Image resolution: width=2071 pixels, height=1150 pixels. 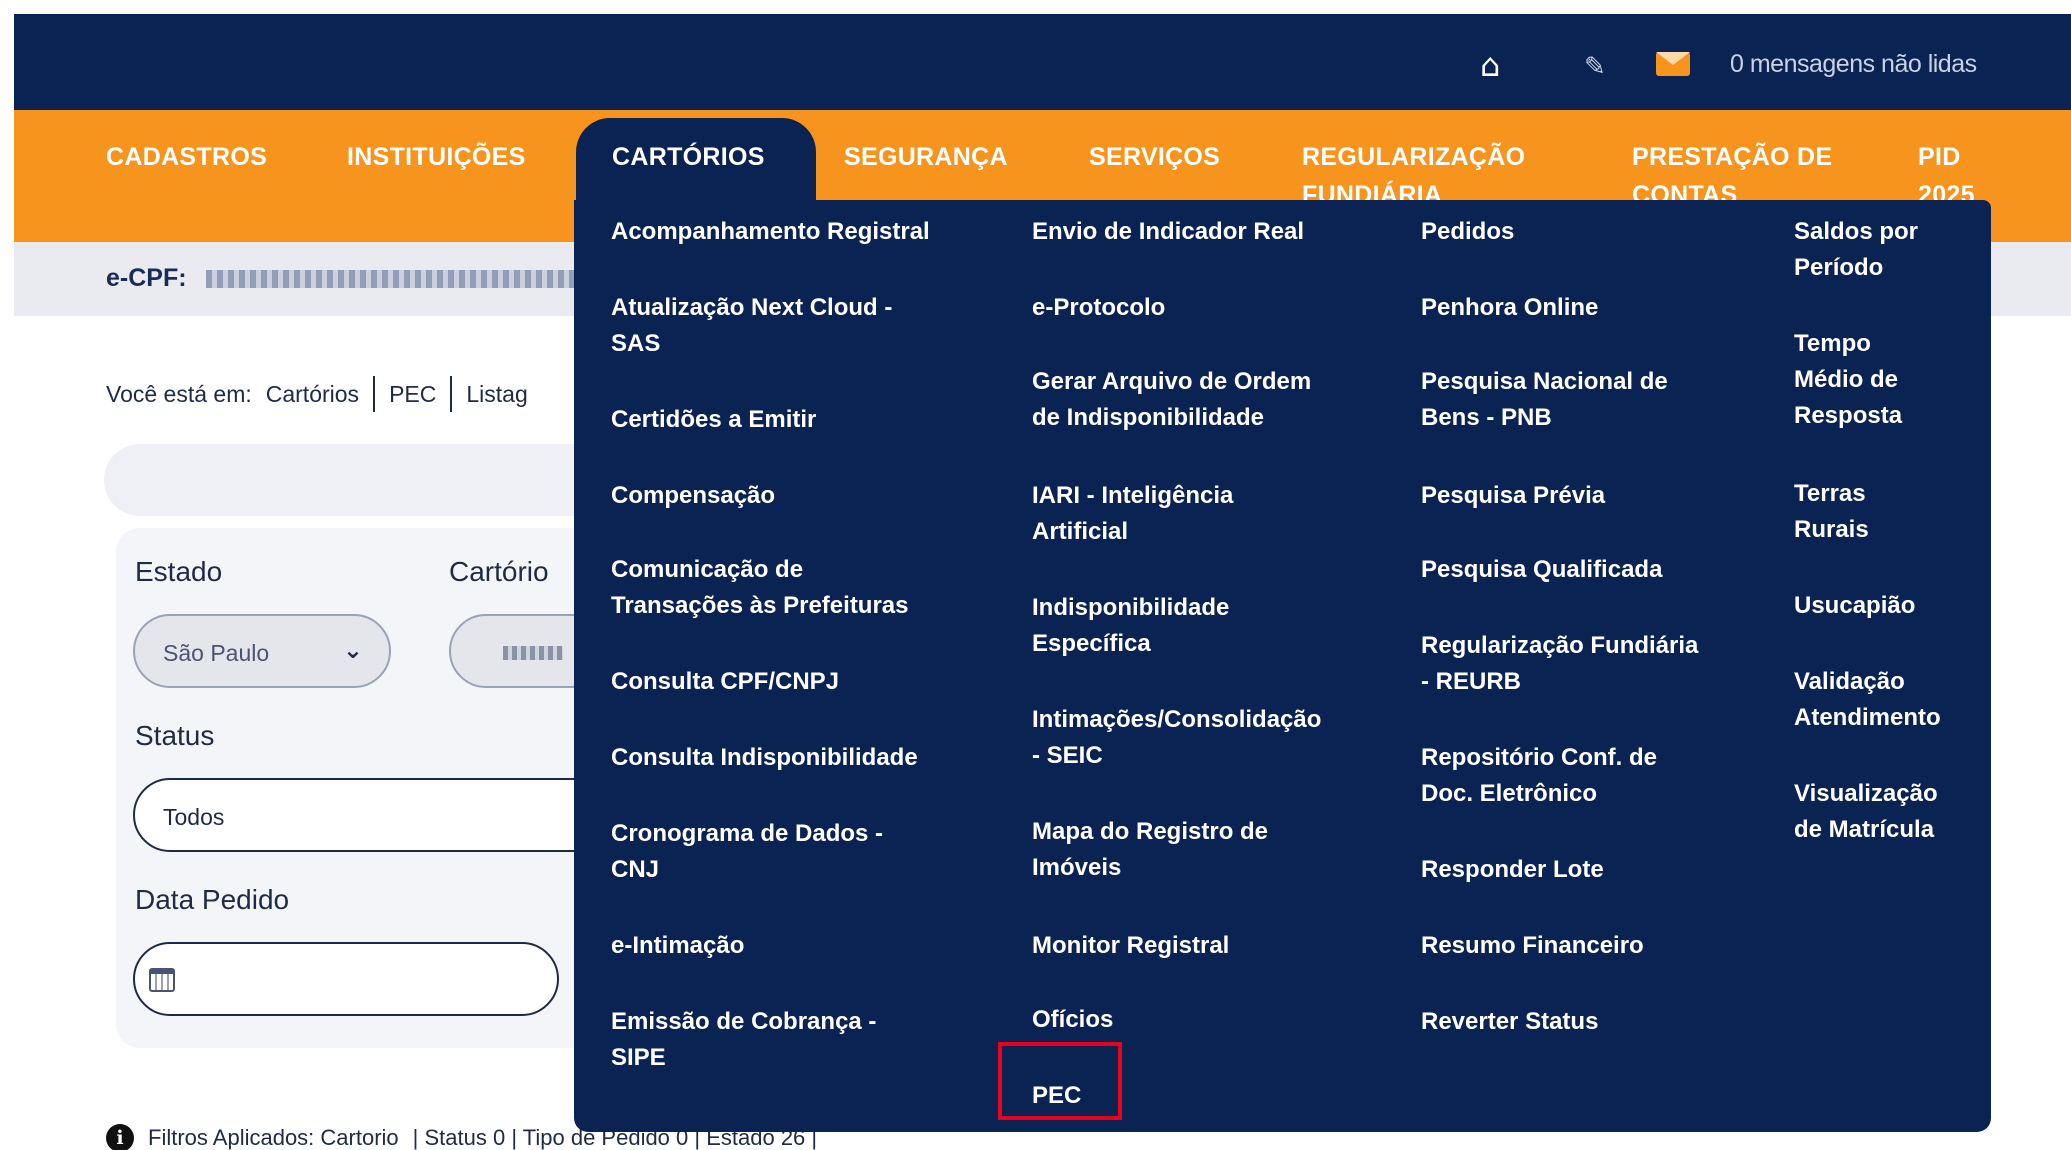 I want to click on status-value: Todos, so click(x=194, y=817).